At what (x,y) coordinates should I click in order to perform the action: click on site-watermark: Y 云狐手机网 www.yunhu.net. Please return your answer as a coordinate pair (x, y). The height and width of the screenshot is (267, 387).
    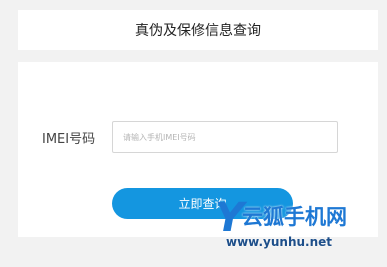
    Looking at the image, I should click on (301, 232).